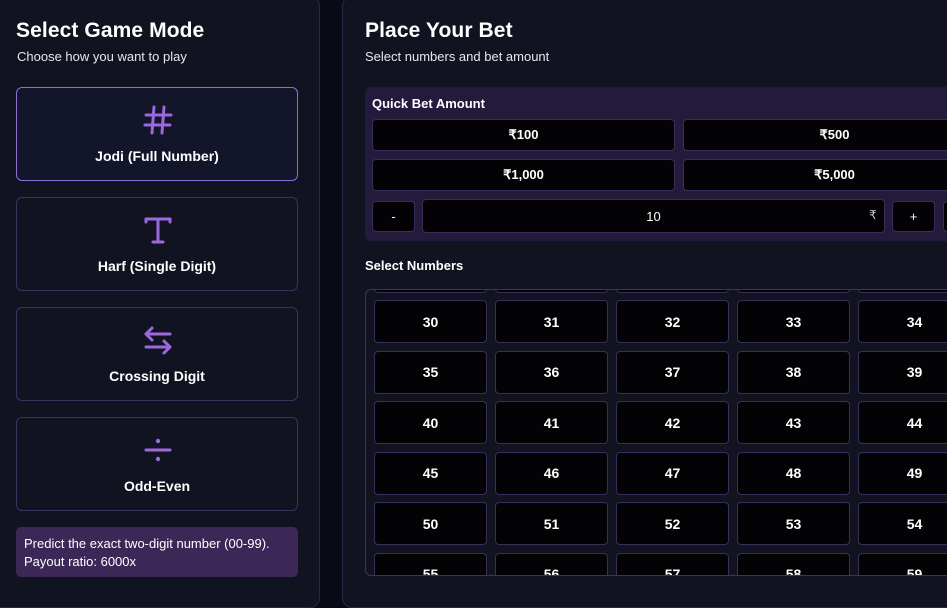  I want to click on game-mode-title: Select Game Mode, so click(110, 30).